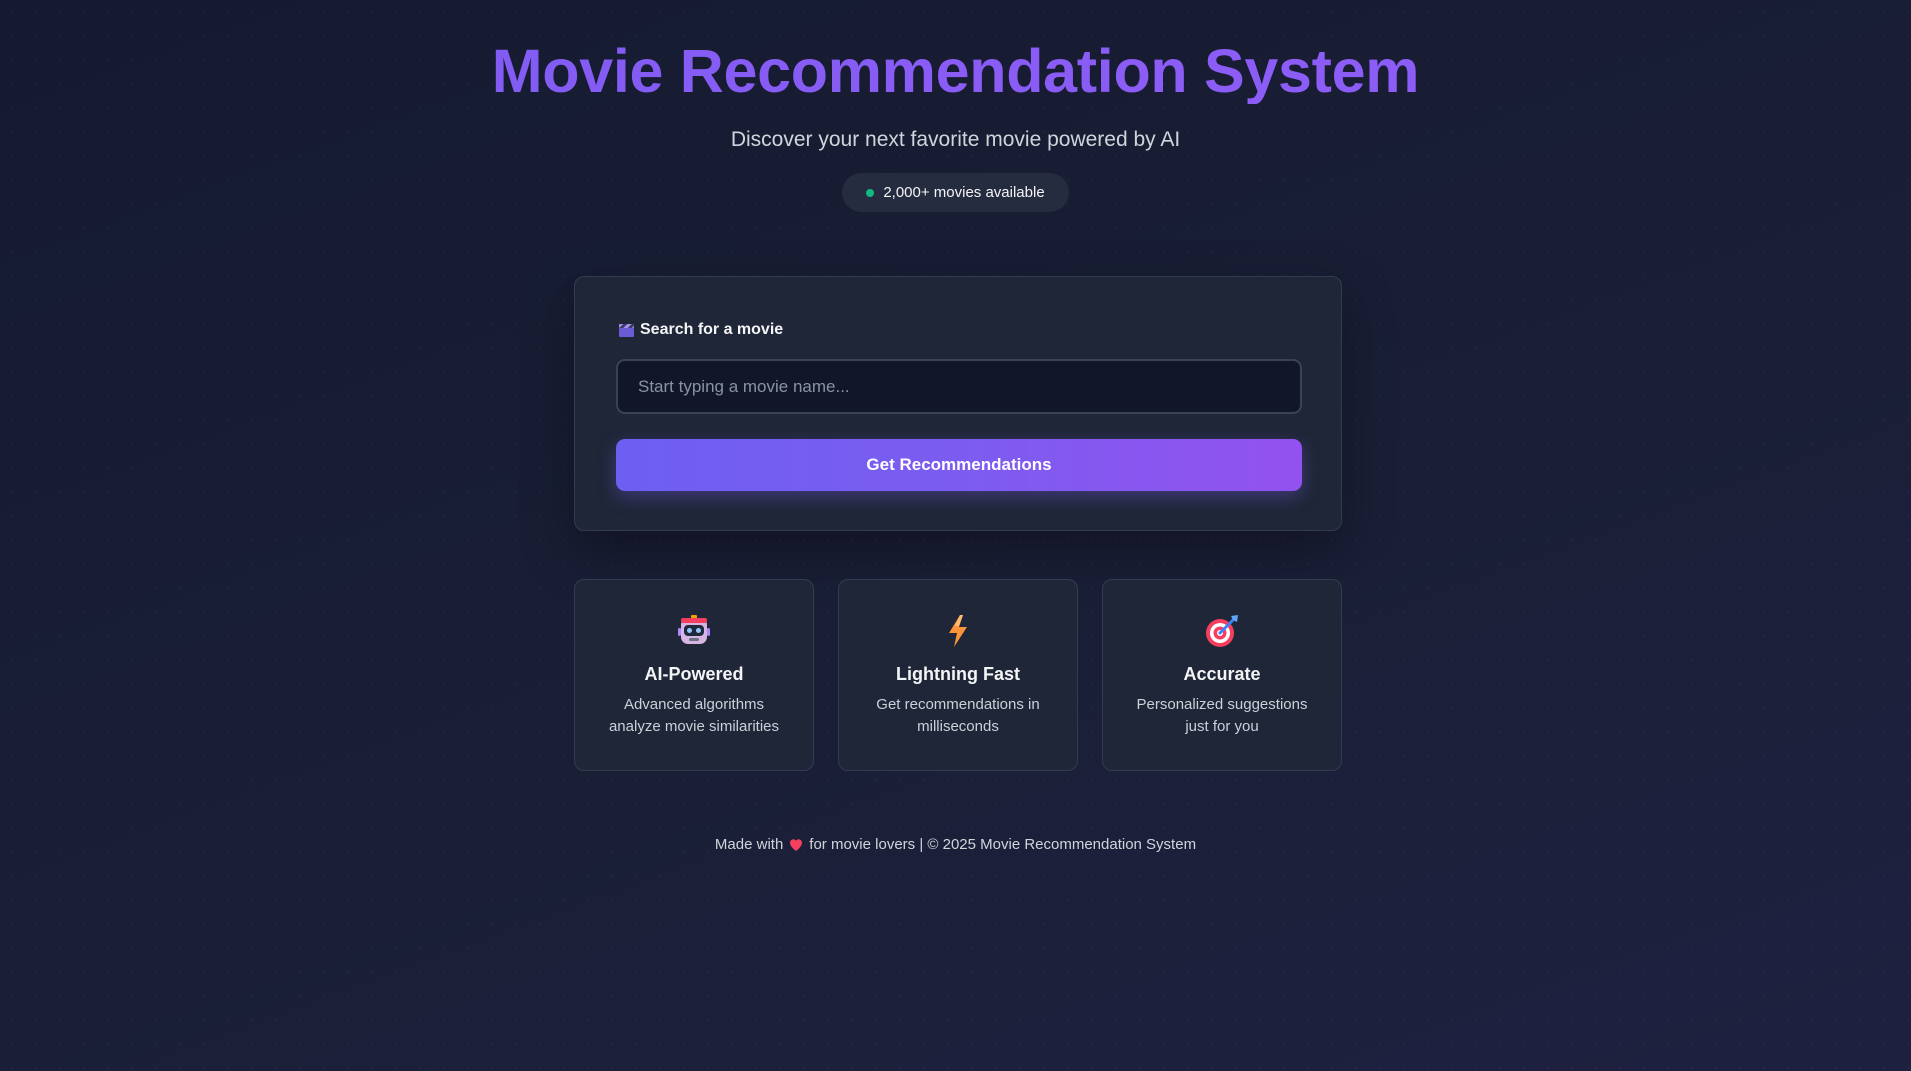 This screenshot has width=1911, height=1071. Describe the element at coordinates (749, 844) in the screenshot. I see `footer-prefix: Made with` at that location.